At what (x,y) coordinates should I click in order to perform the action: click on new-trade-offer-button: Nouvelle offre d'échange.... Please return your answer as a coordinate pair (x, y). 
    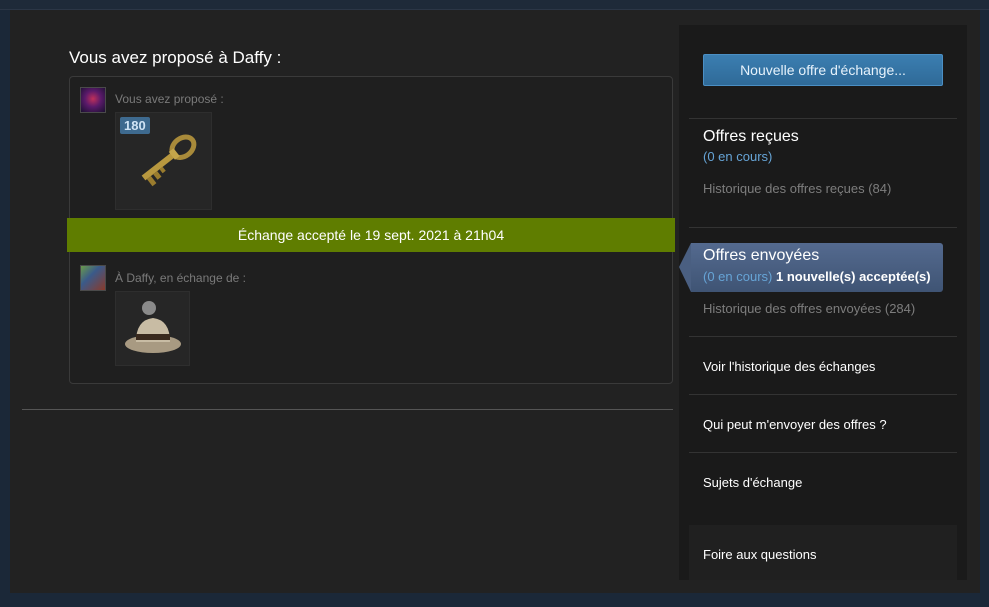
    Looking at the image, I should click on (823, 70).